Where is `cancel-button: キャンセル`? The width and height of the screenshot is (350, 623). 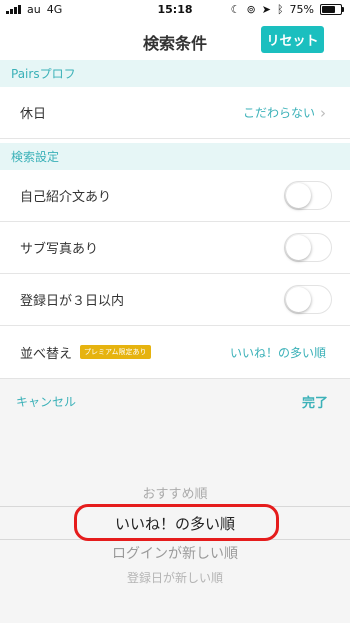 cancel-button: キャンセル is located at coordinates (46, 401).